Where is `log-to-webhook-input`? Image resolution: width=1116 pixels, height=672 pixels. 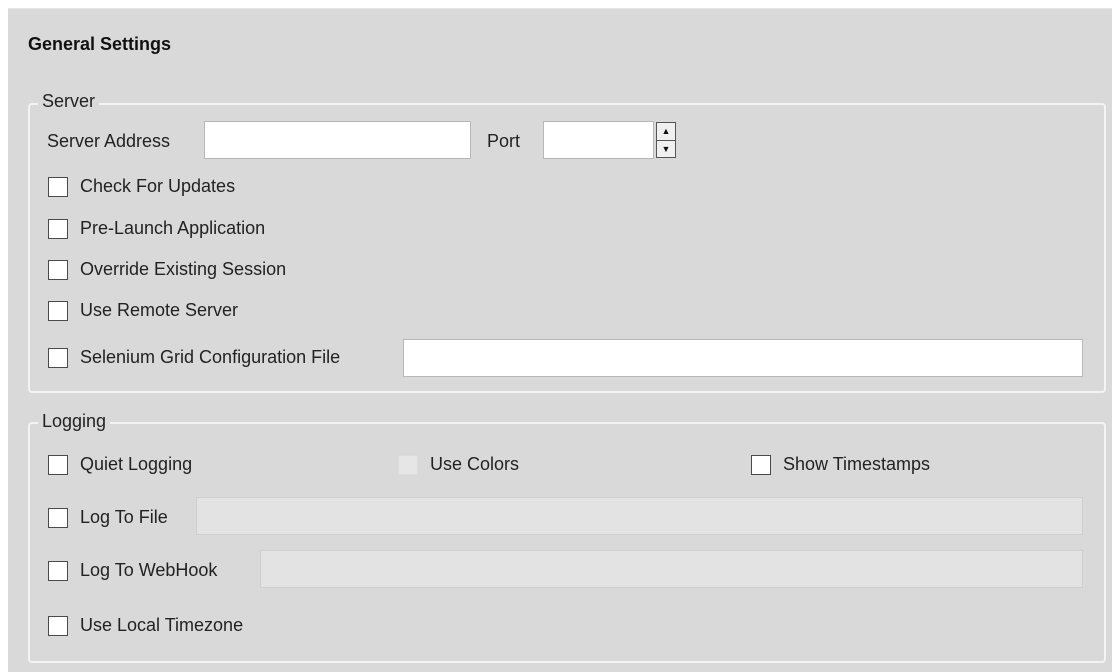
log-to-webhook-input is located at coordinates (671, 569).